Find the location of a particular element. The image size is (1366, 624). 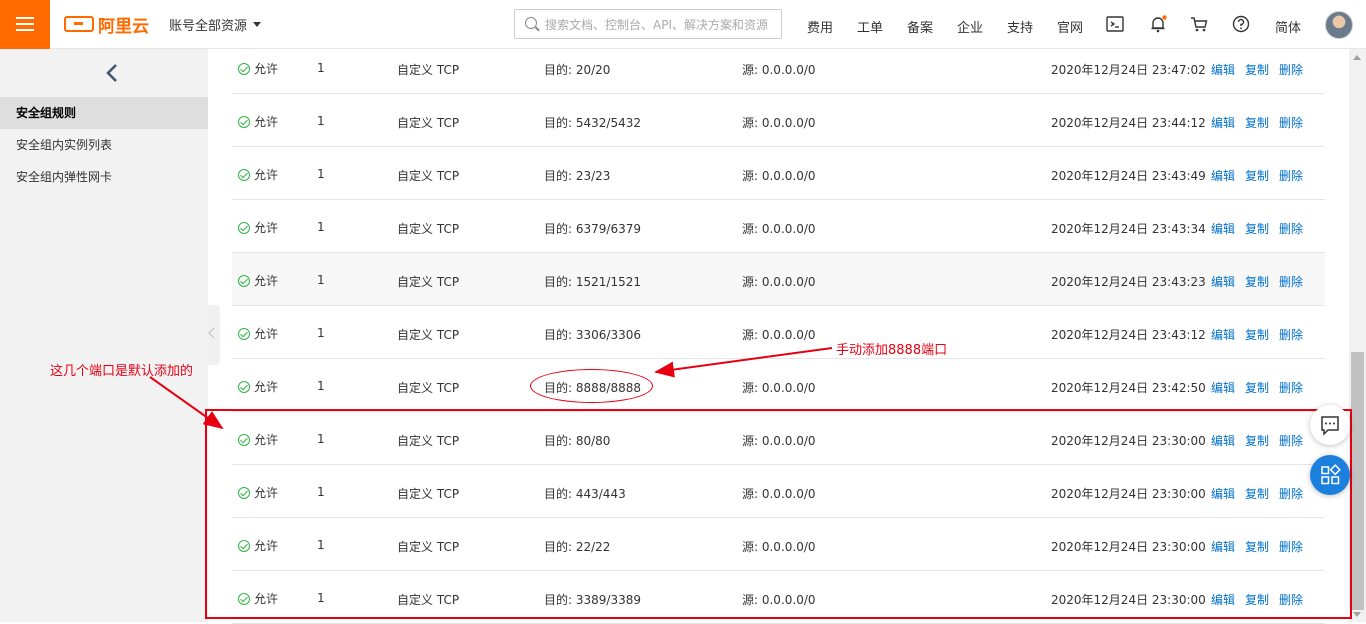

created-time-cell: 2020年12月24日 23:43:34 is located at coordinates (1128, 229).